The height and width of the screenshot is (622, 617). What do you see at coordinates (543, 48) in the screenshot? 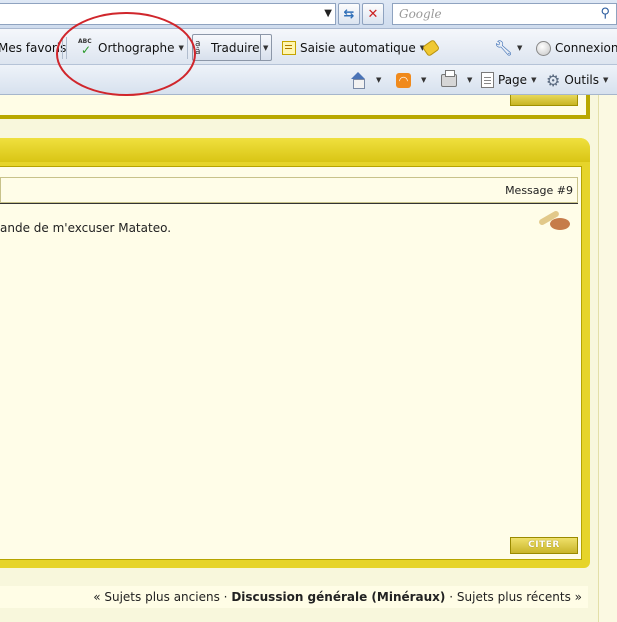
I see `account-icon` at bounding box center [543, 48].